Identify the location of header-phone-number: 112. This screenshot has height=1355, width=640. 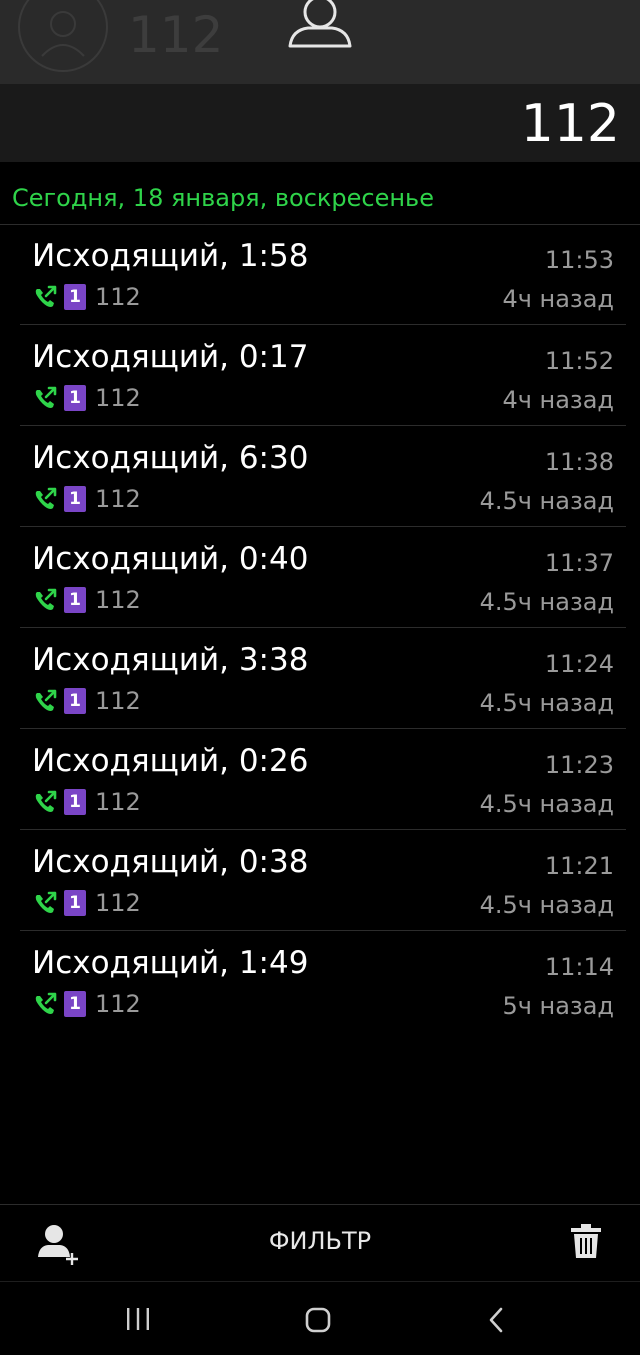
(570, 124).